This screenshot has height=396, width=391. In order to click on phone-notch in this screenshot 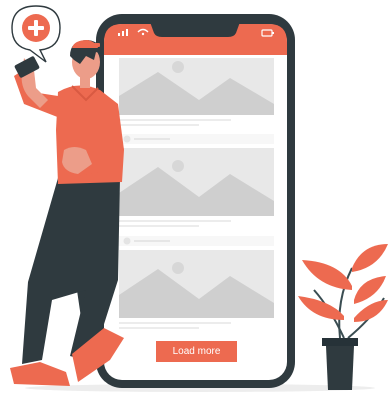, I will do `click(195, 29)`.